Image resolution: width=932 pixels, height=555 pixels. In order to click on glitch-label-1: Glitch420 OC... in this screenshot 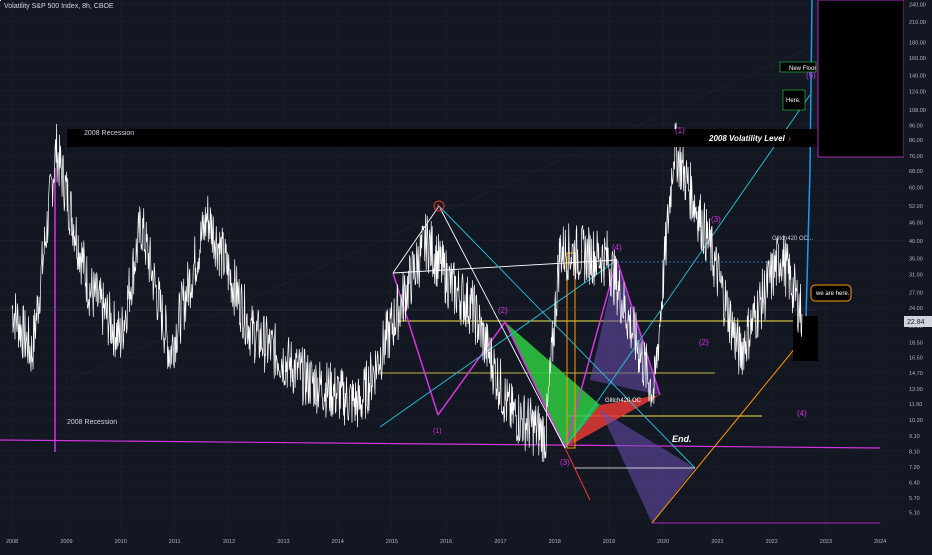, I will do `click(792, 239)`.